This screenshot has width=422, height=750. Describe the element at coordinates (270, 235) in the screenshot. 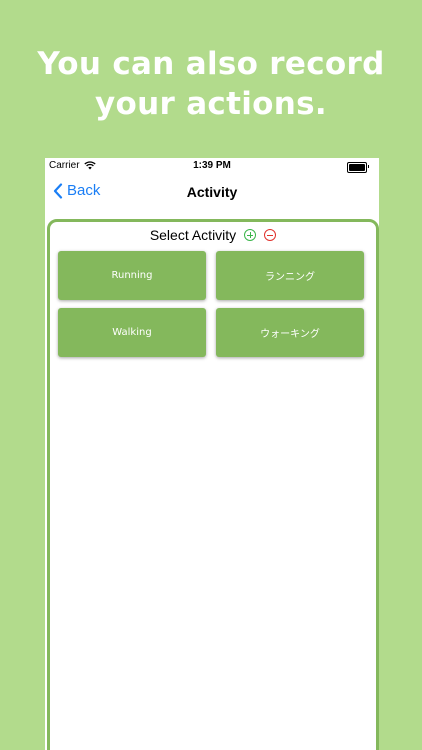

I see `remove-circle-icon` at that location.